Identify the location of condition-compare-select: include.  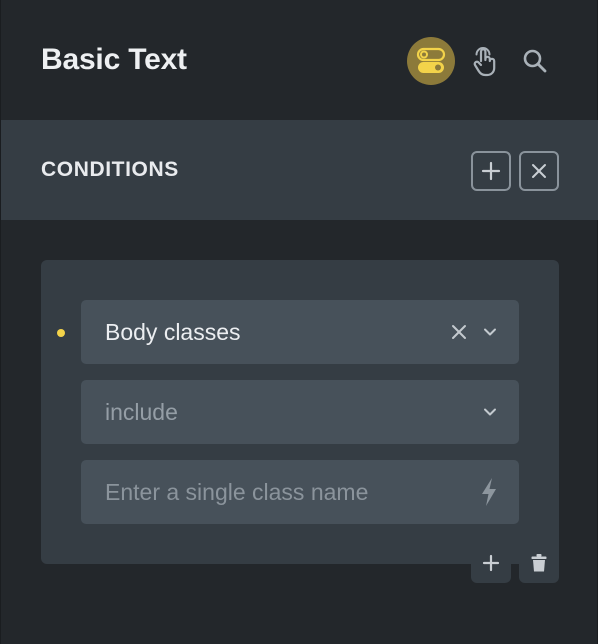
(300, 412).